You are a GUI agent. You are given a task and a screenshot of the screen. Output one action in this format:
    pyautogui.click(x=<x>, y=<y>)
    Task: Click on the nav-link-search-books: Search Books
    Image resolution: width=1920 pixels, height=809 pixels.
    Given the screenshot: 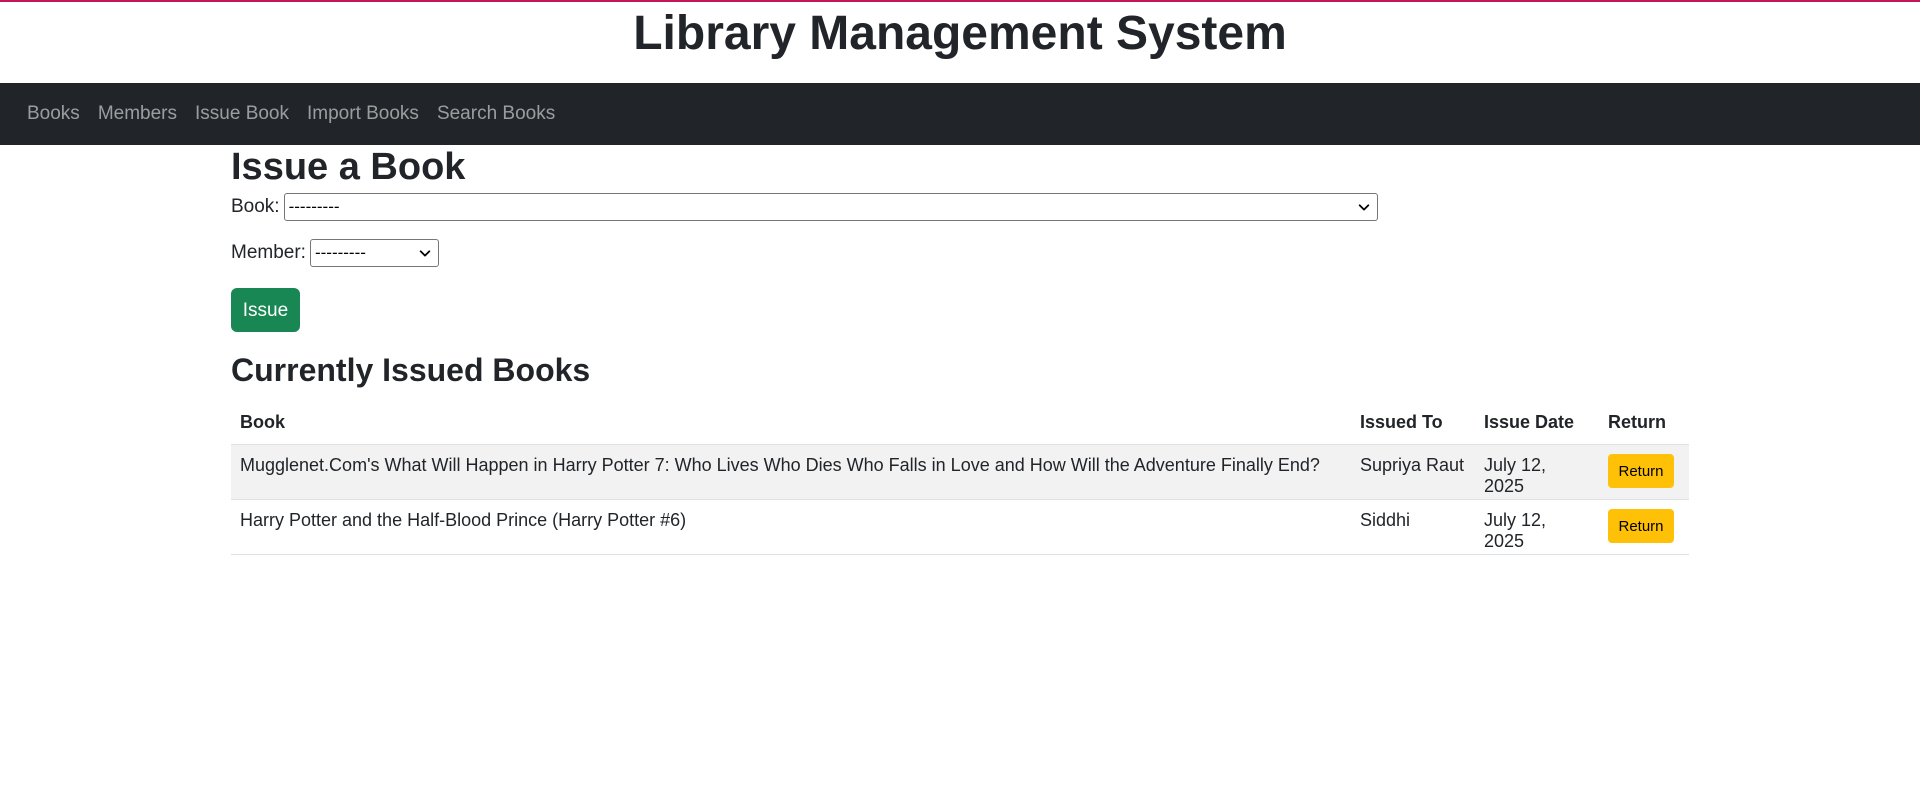 What is the action you would take?
    pyautogui.click(x=496, y=114)
    